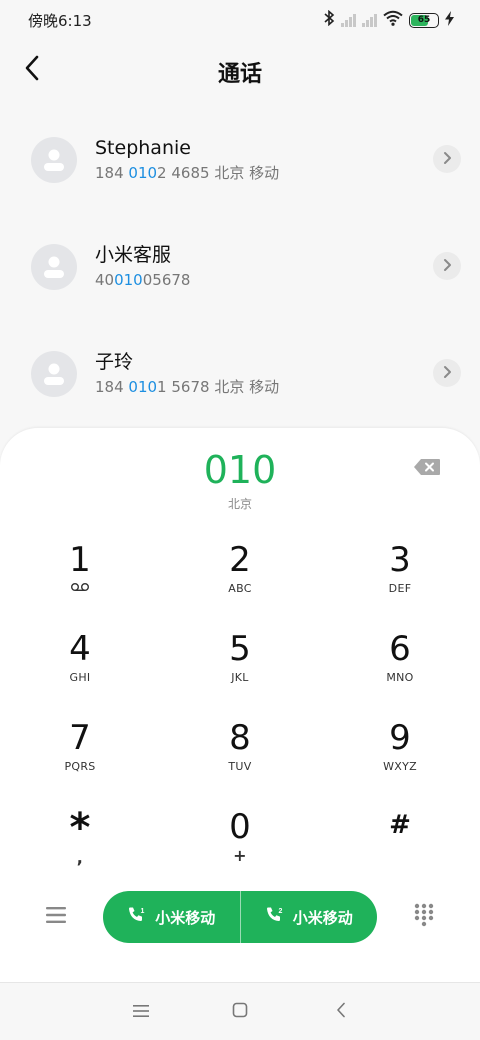  What do you see at coordinates (80, 755) in the screenshot?
I see `key-7: 7 PQRS` at bounding box center [80, 755].